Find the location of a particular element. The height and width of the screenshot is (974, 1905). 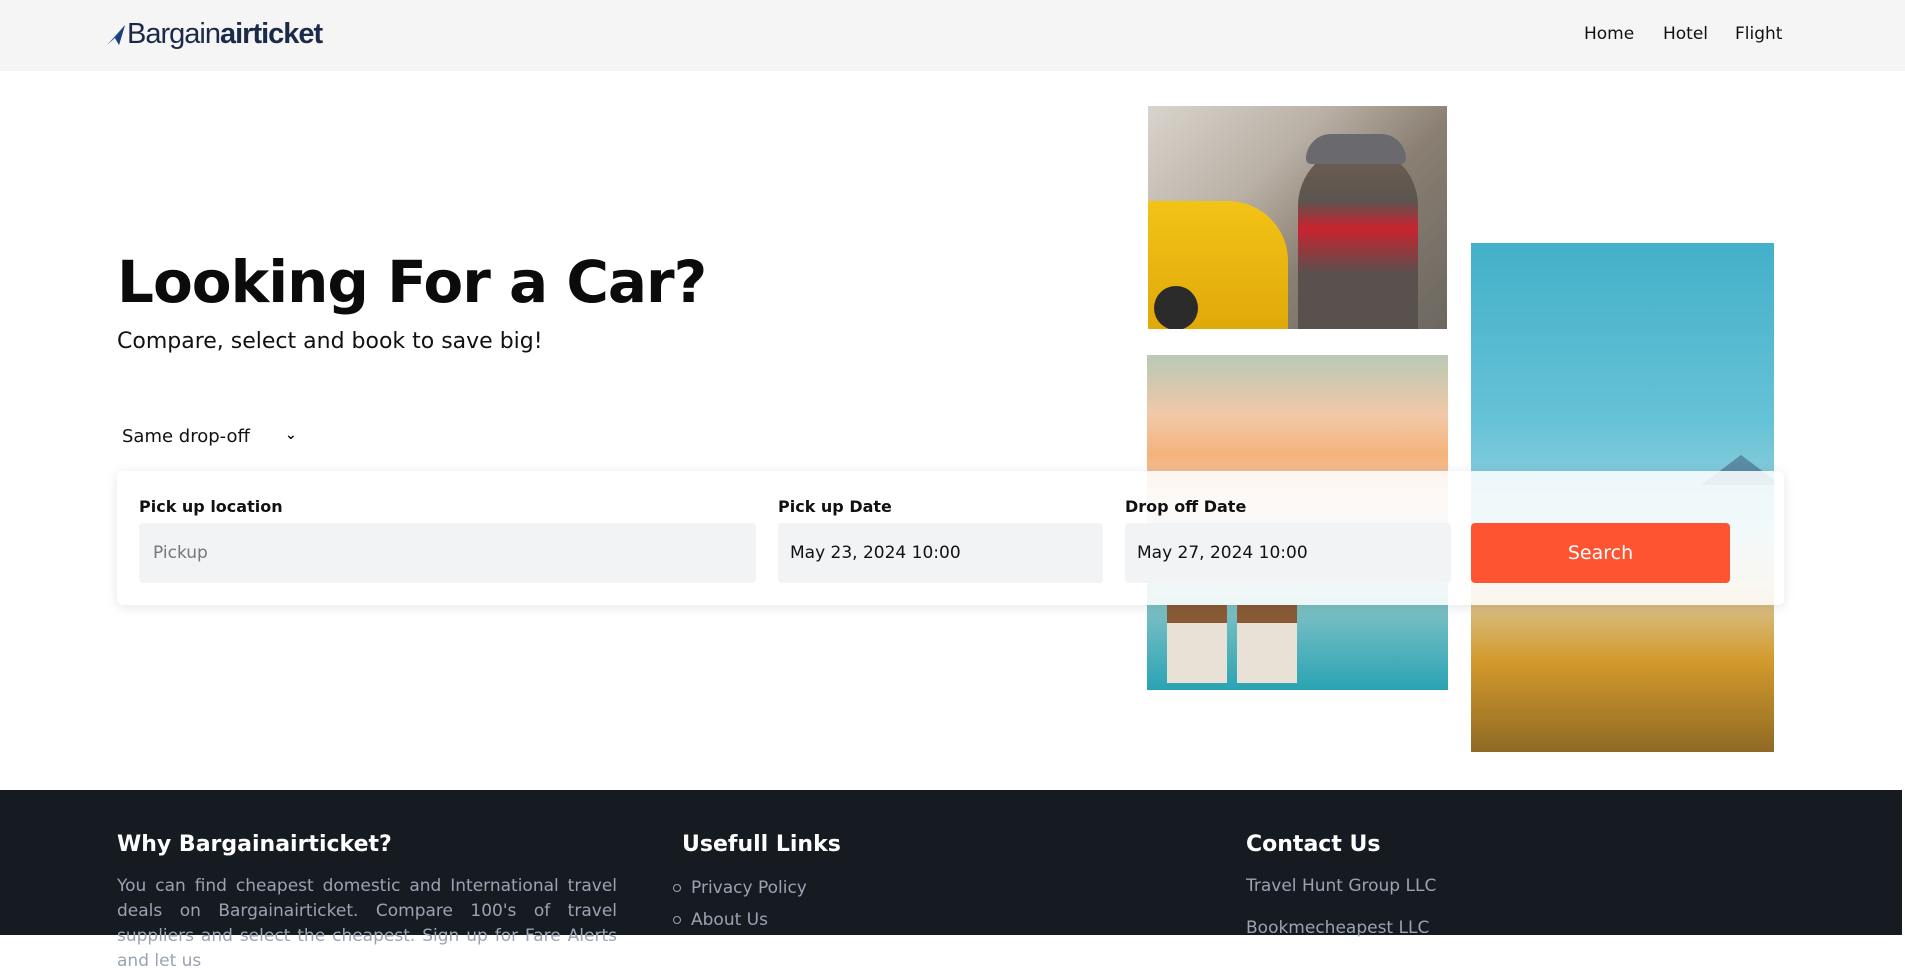

pickup-location-label: Pick up location is located at coordinates (211, 506).